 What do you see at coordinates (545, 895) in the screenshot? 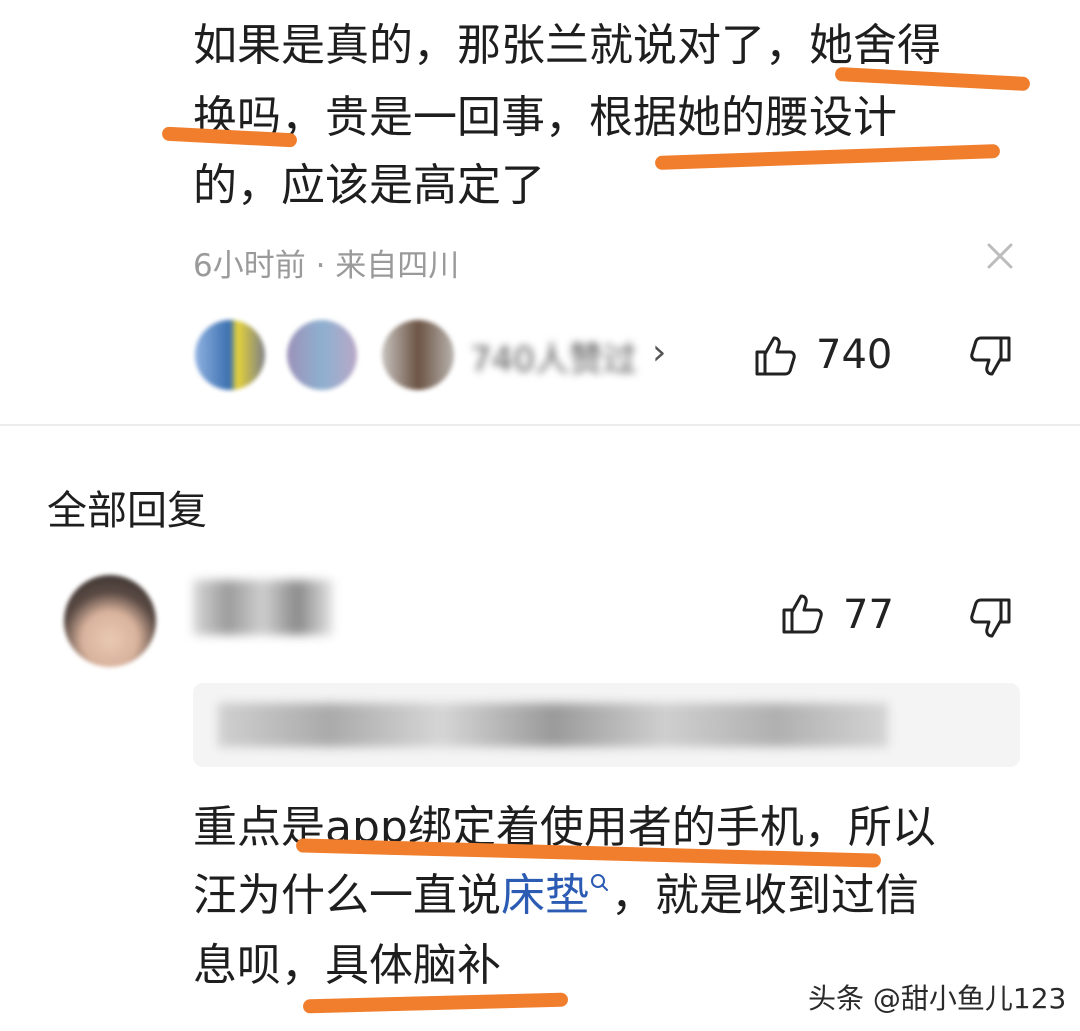
I see `search-link-label: 床垫` at bounding box center [545, 895].